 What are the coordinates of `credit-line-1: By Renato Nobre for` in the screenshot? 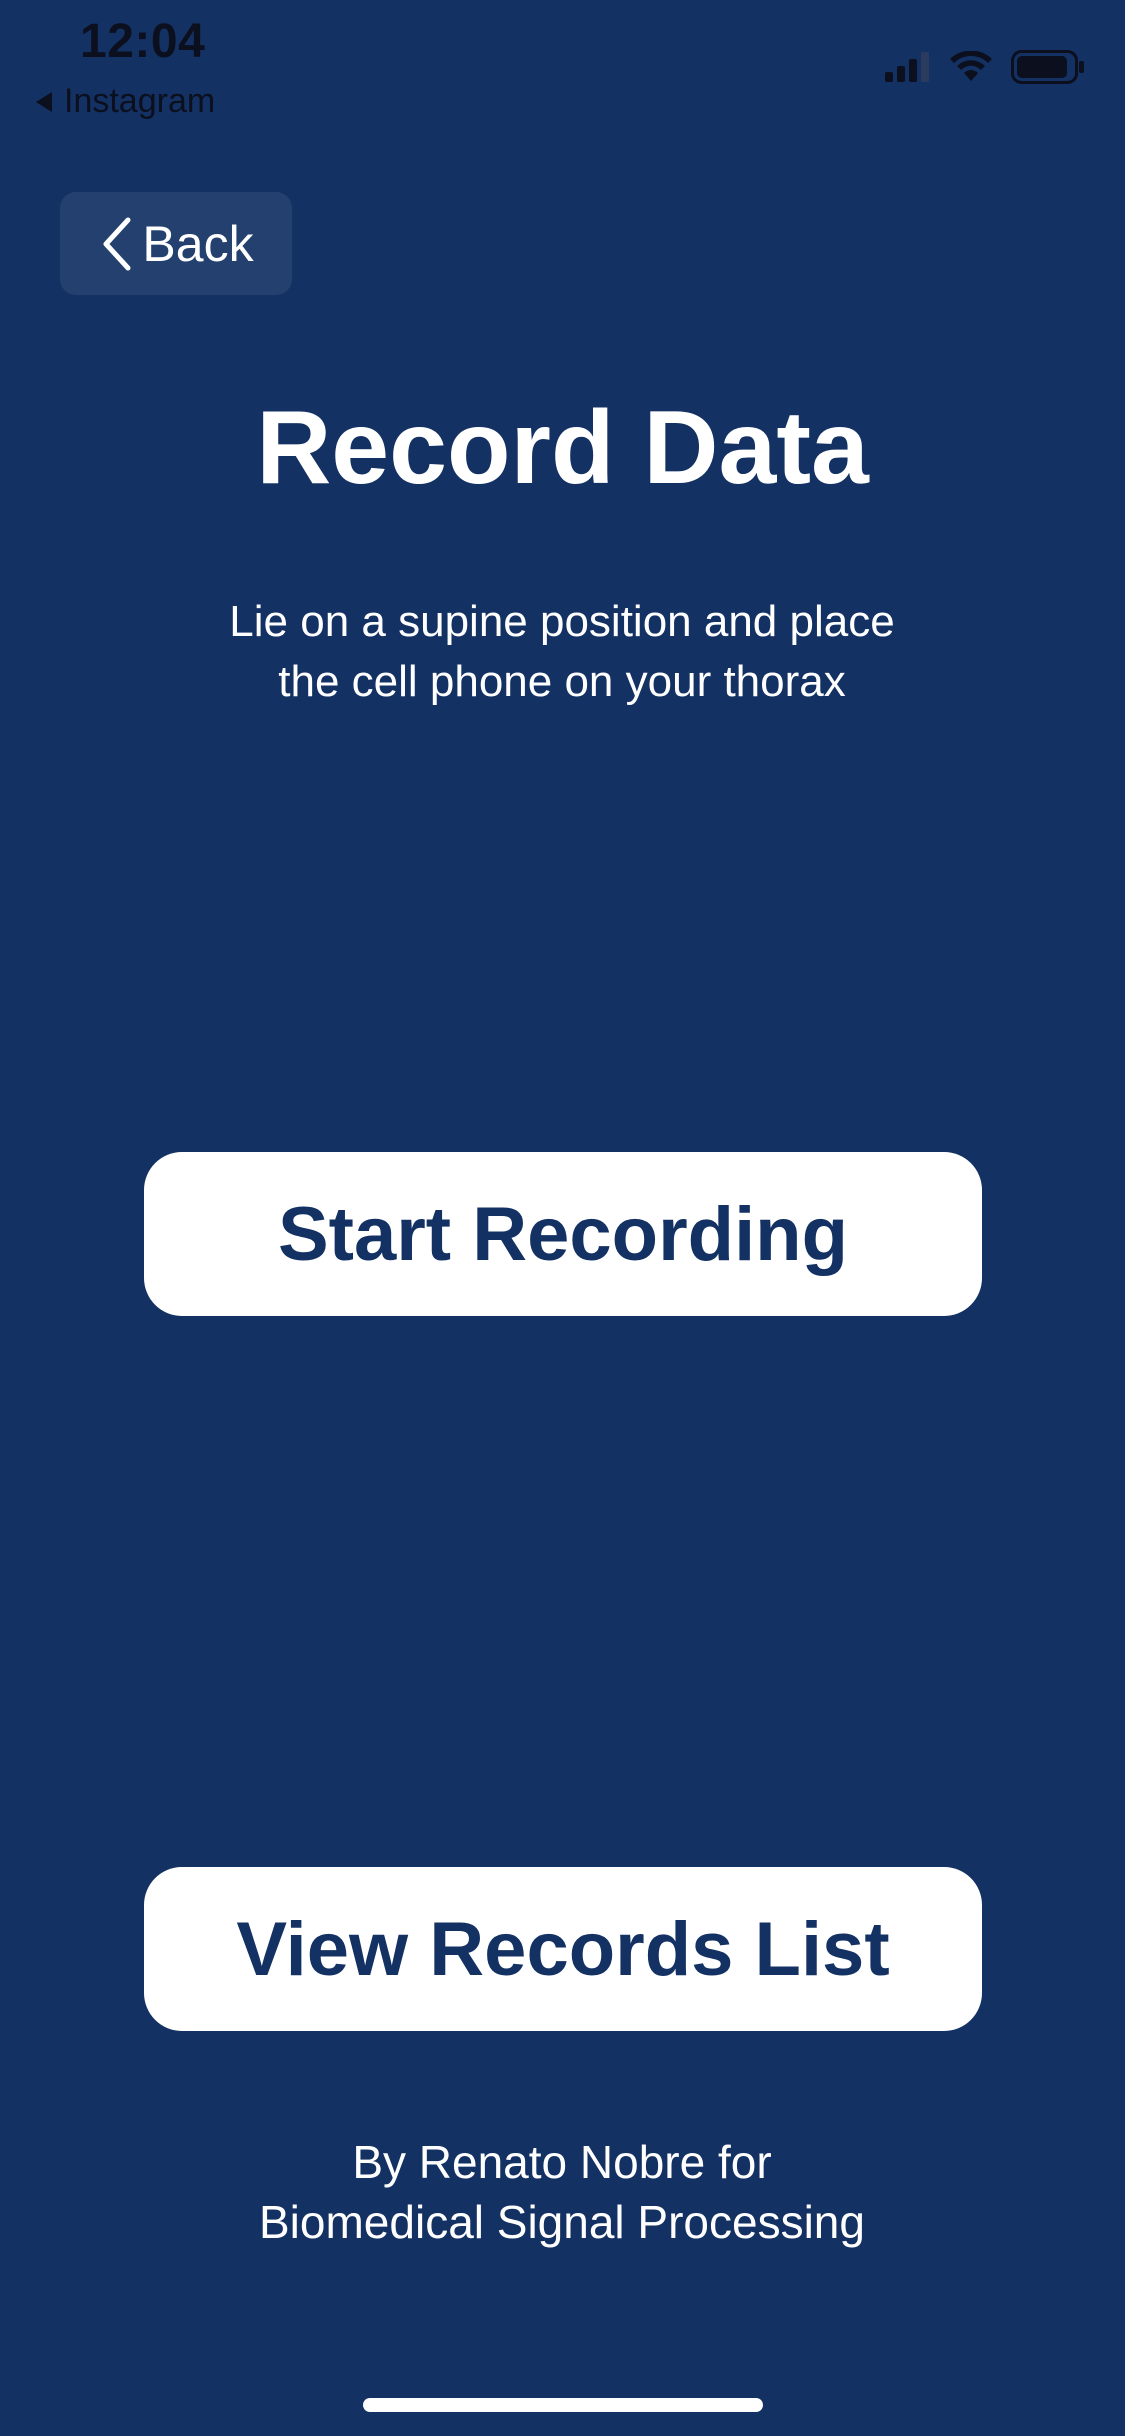 It's located at (562, 2162).